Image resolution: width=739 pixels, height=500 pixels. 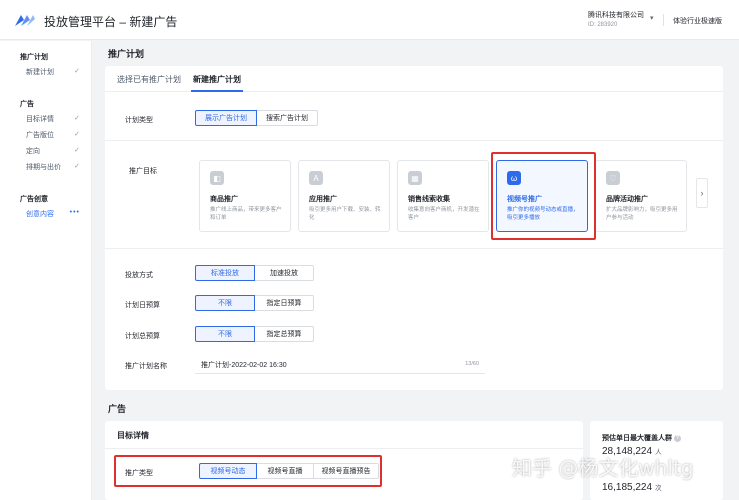 I want to click on goal-card-leads: ▦ 销售线索收集 收集意向客户商机，开发潜在客户, so click(x=443, y=196).